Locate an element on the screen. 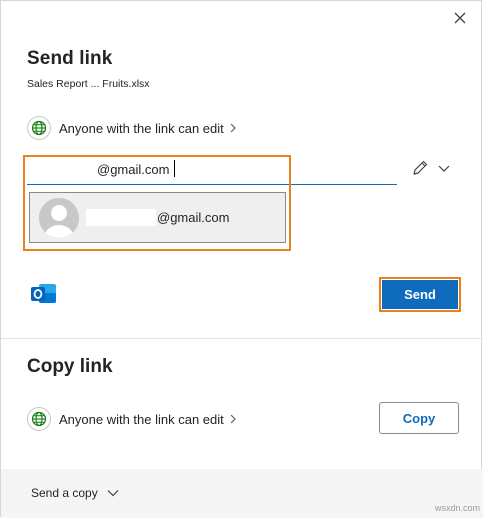 This screenshot has width=484, height=519. recipient-input is located at coordinates (212, 171).